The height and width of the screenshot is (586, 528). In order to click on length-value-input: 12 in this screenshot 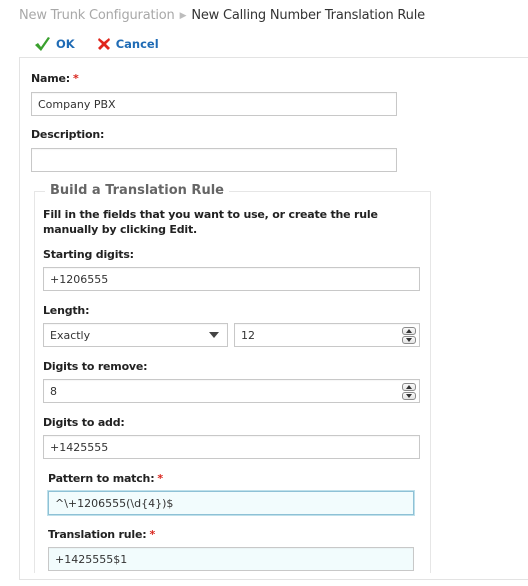, I will do `click(327, 335)`.